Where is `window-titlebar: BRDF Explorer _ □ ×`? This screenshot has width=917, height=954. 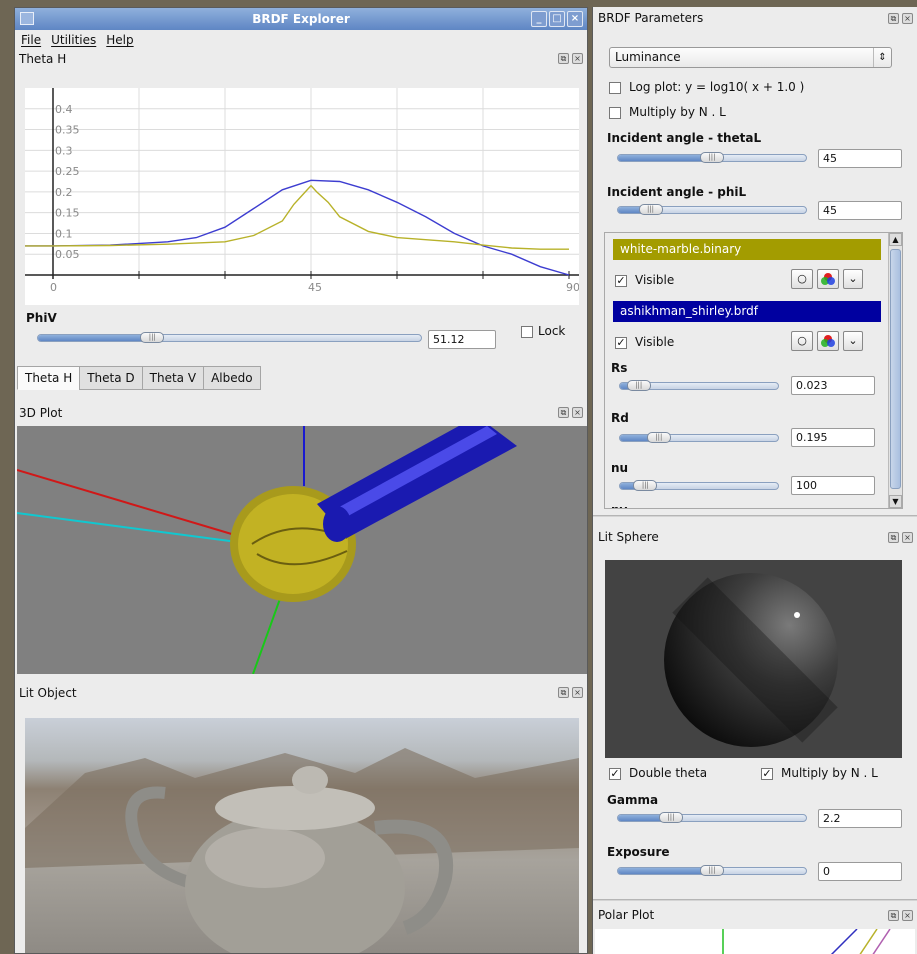 window-titlebar: BRDF Explorer _ □ × is located at coordinates (301, 19).